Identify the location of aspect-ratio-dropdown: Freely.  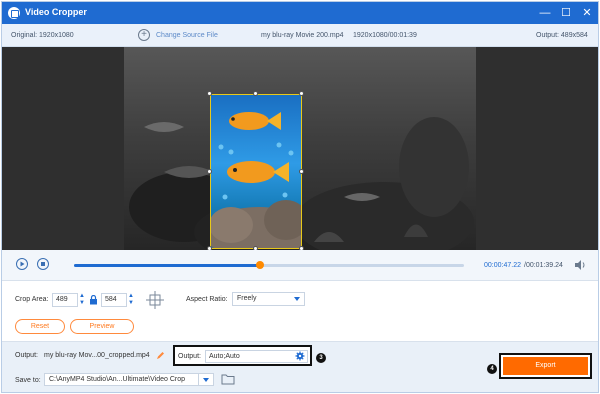
(268, 299).